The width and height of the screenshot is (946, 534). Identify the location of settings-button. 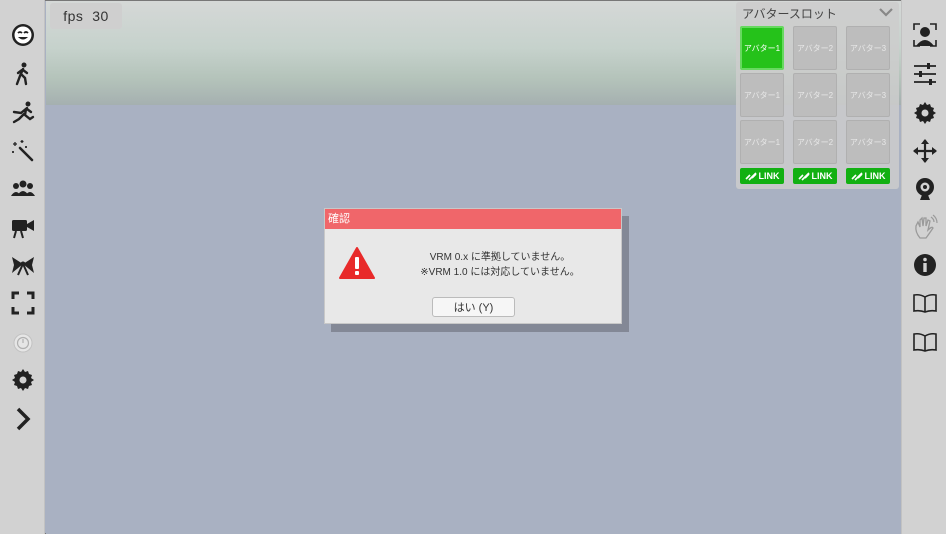
(22, 379).